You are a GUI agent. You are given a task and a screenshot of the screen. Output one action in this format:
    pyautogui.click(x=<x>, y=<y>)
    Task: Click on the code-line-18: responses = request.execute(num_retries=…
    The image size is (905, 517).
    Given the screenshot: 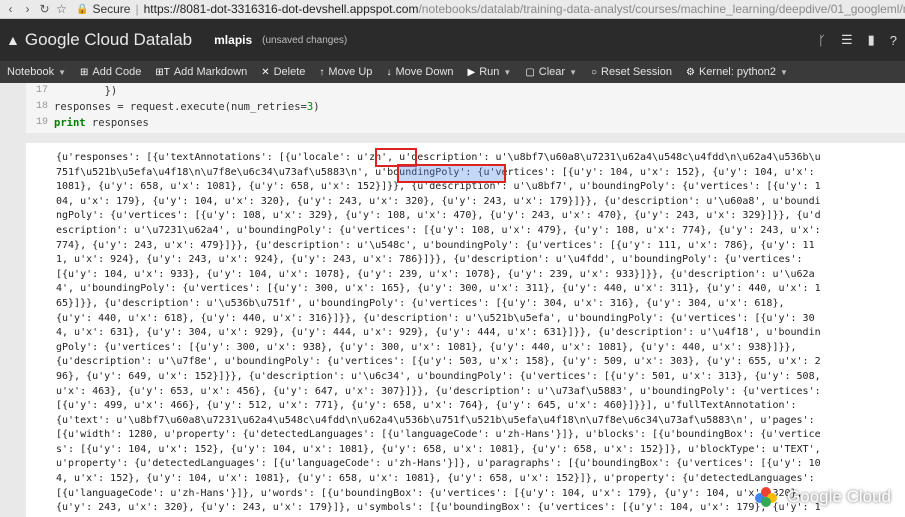 What is the action you would take?
    pyautogui.click(x=187, y=107)
    